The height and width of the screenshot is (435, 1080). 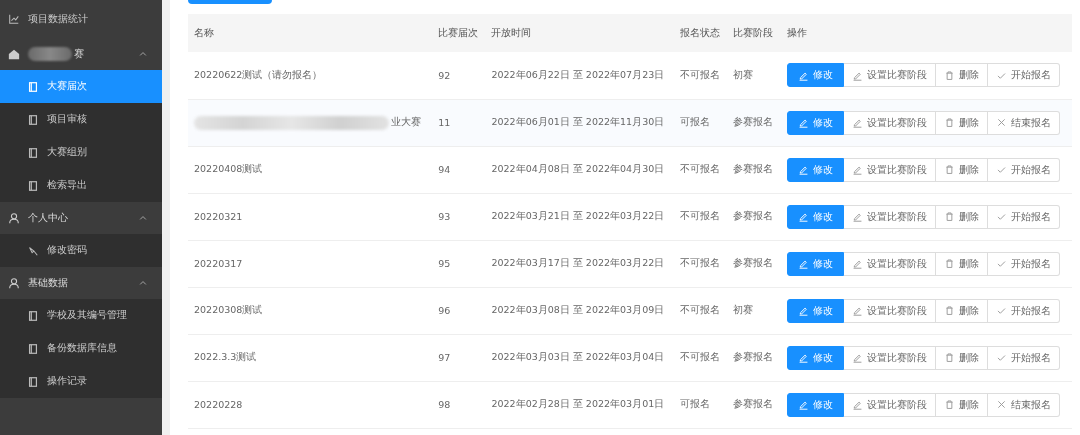 What do you see at coordinates (580, 357) in the screenshot?
I see `table-cell: 2022年03月03日 至 2022年03月04日` at bounding box center [580, 357].